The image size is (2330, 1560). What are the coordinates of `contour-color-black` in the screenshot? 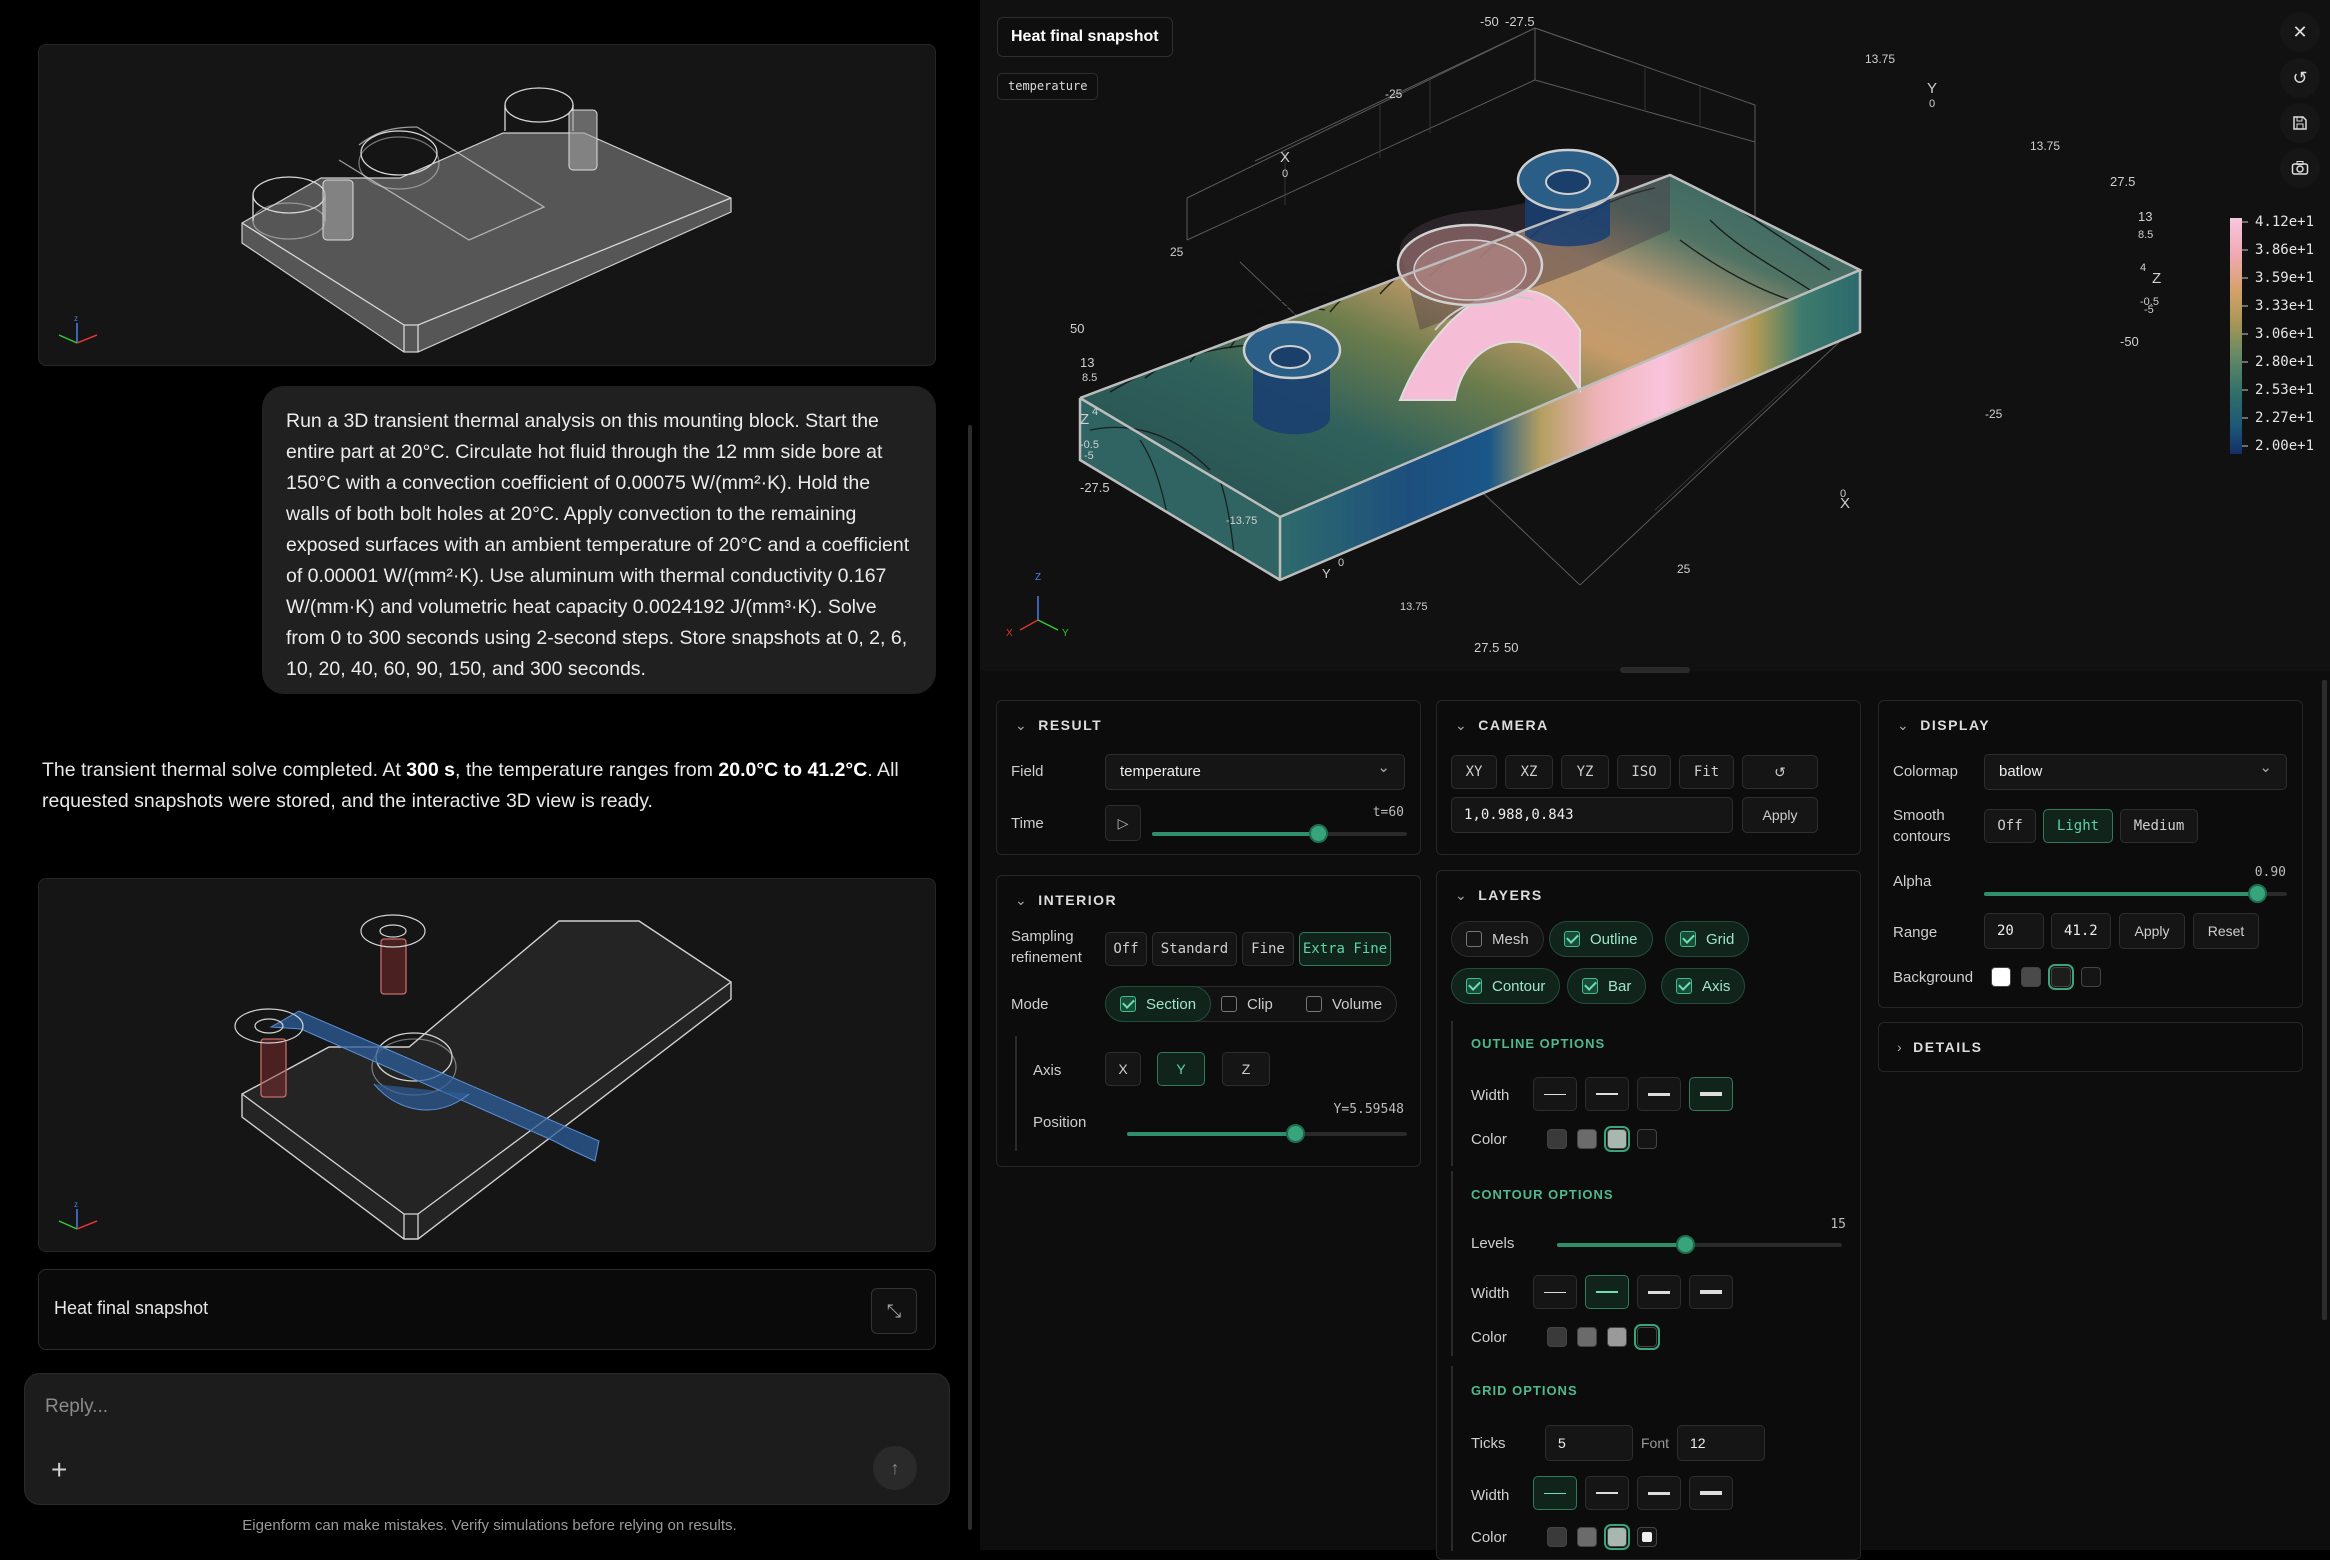 It's located at (1647, 1337).